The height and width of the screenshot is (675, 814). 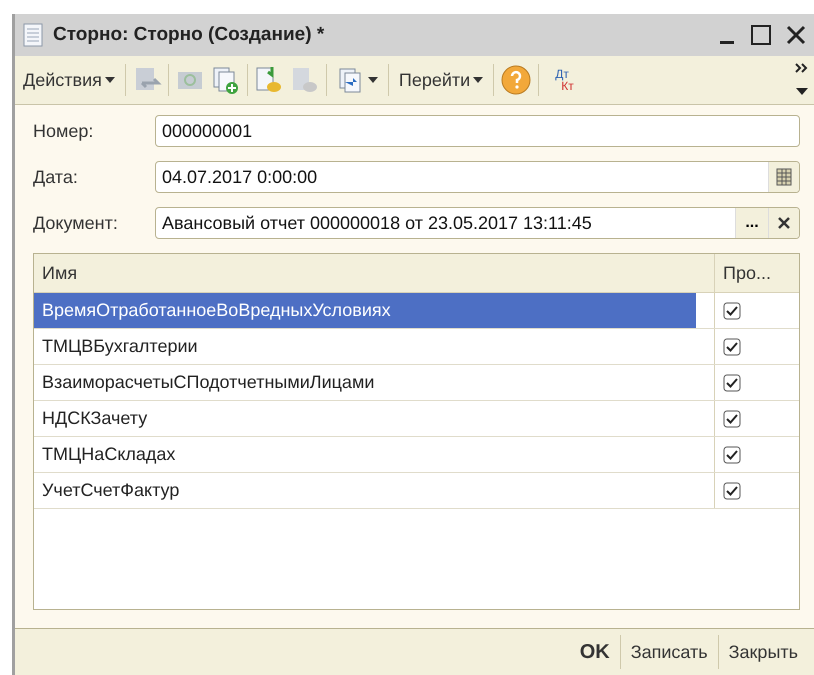 What do you see at coordinates (374, 273) in the screenshot?
I see `column-header: Имя` at bounding box center [374, 273].